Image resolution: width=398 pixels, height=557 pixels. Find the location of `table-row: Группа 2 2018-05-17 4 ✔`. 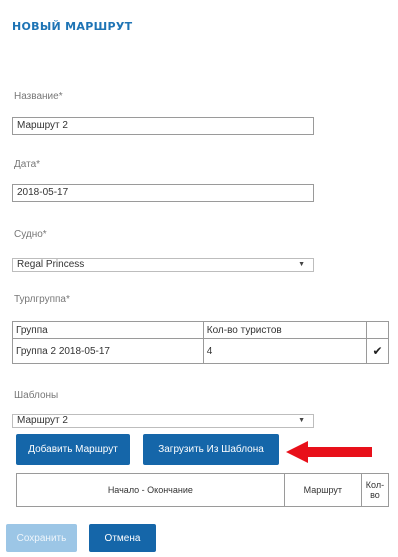

table-row: Группа 2 2018-05-17 4 ✔ is located at coordinates (200, 351).